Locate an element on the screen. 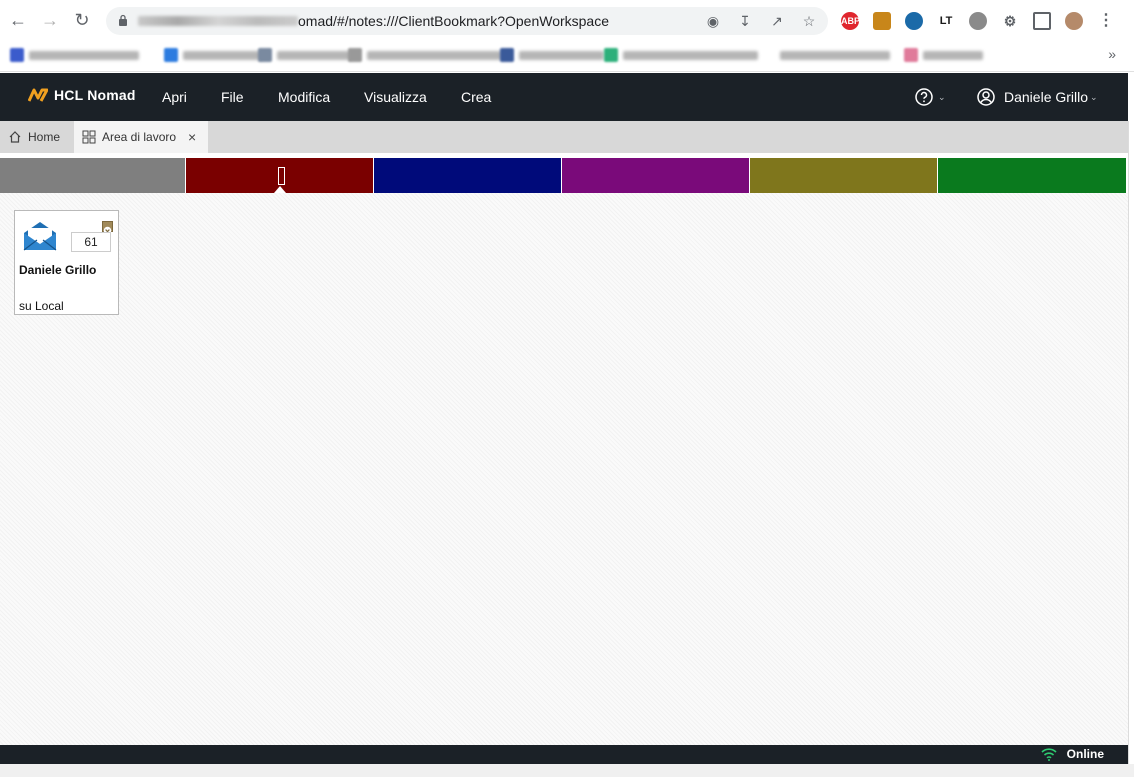 This screenshot has height=777, width=1134. puzzle-icon: ⚙ is located at coordinates (1010, 21).